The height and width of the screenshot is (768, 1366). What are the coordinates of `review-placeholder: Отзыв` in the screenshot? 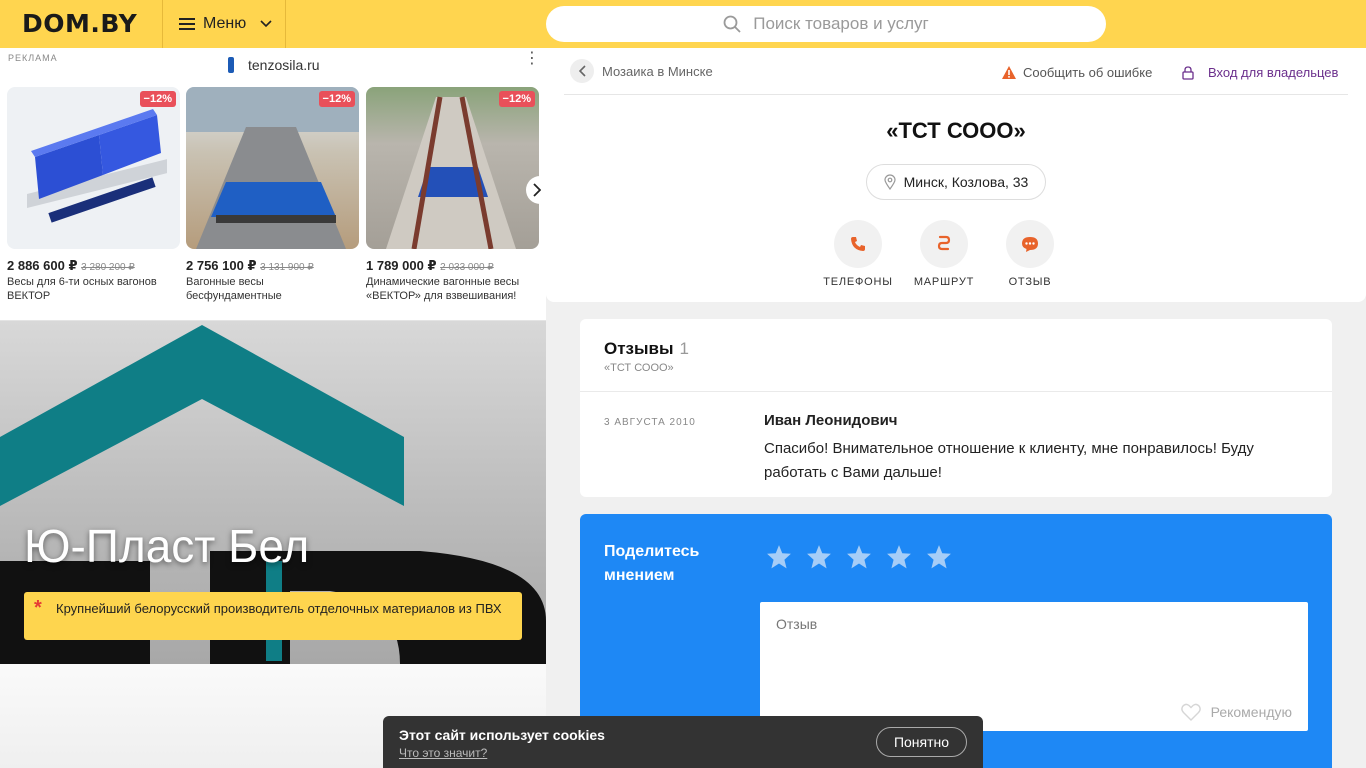 It's located at (797, 624).